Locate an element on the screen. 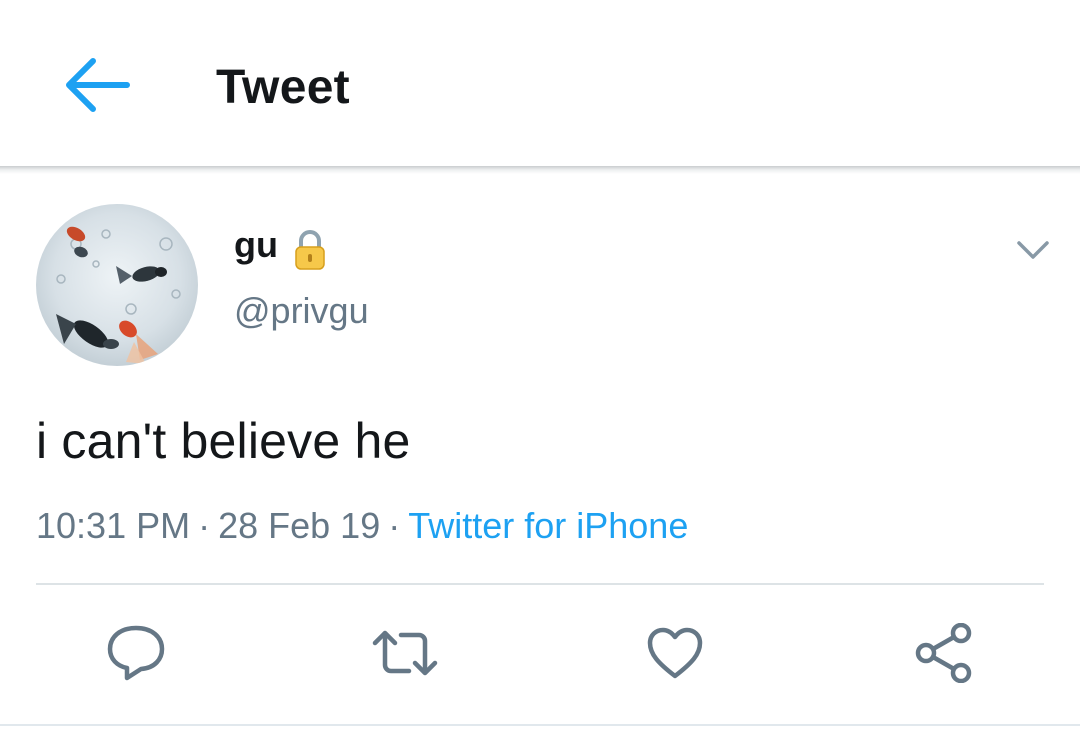 The width and height of the screenshot is (1080, 732). reply-icon is located at coordinates (136, 653).